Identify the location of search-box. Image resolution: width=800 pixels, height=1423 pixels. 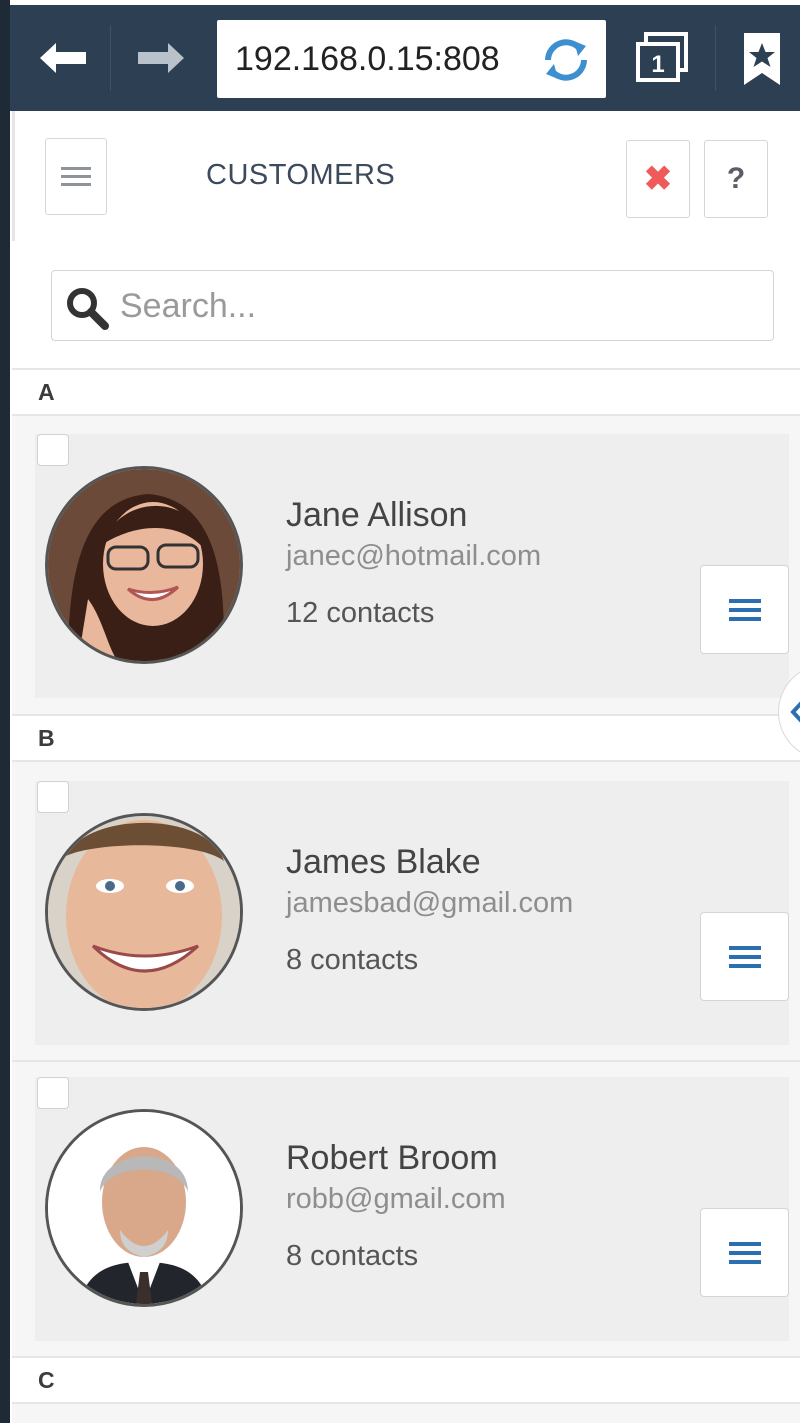
(412, 305).